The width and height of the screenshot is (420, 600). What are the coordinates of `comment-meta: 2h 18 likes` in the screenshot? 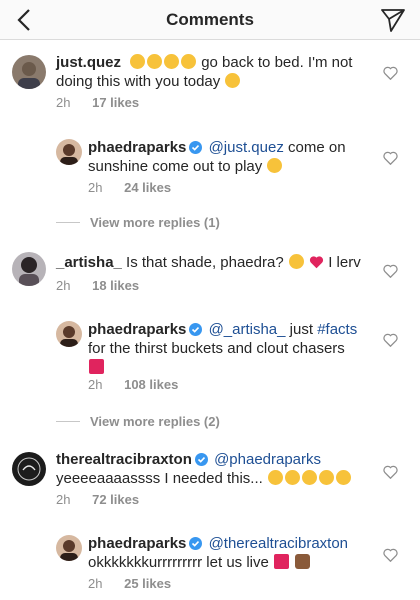 It's located at (97, 285).